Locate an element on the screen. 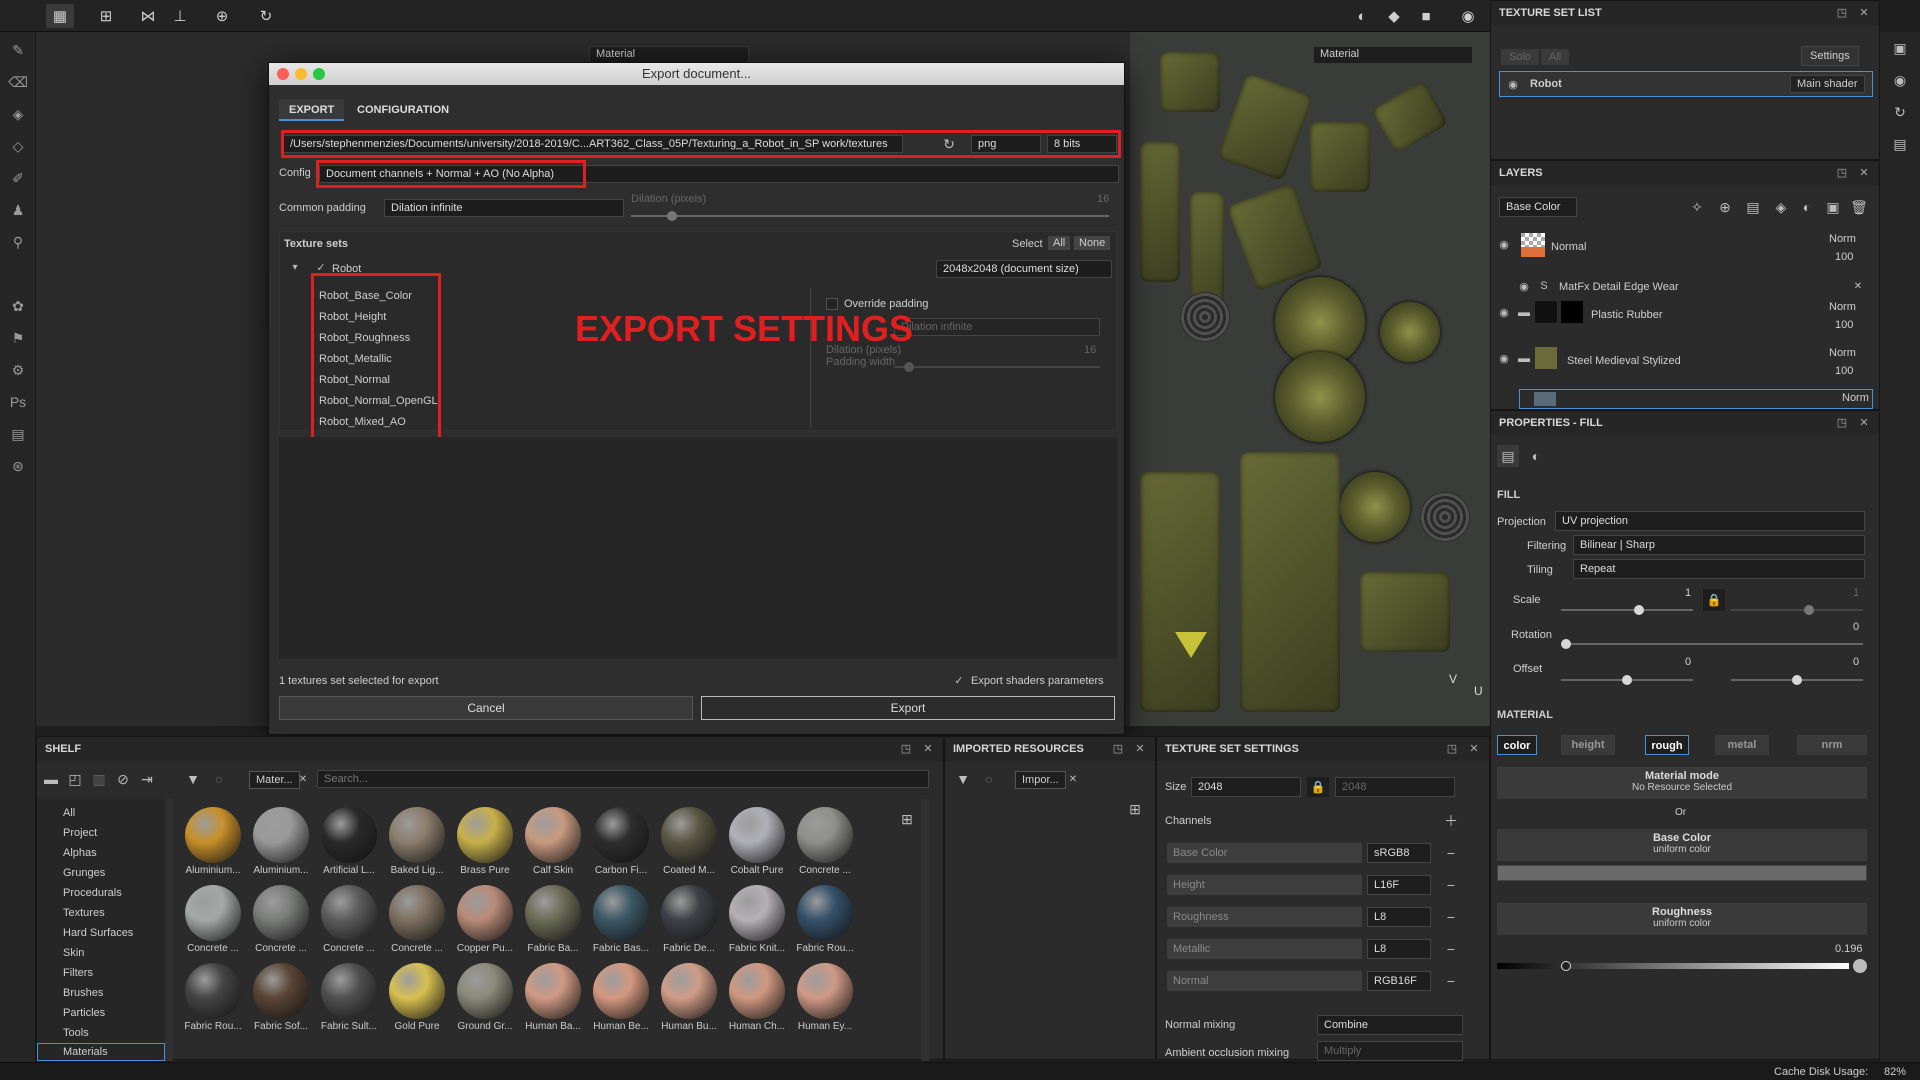 The image size is (1920, 1080). padding-select: Dilation infinite is located at coordinates (504, 208).